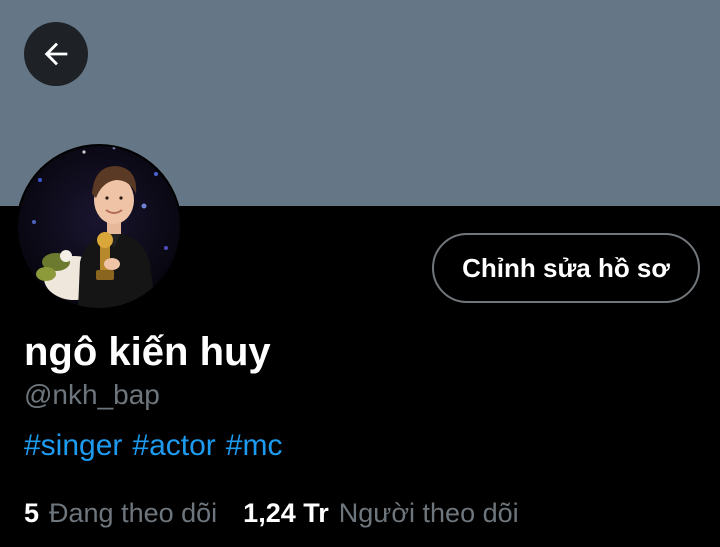 The image size is (720, 547). I want to click on follow-stats: 5 Đang theo dõi 1,24 Tr Người theo dõi, so click(284, 513).